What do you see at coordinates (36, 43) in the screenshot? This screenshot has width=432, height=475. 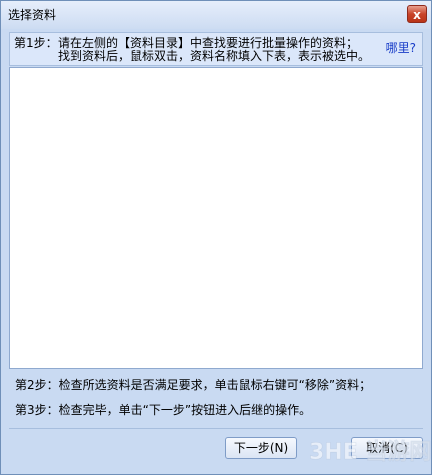 I see `step1-label: 第1步：` at bounding box center [36, 43].